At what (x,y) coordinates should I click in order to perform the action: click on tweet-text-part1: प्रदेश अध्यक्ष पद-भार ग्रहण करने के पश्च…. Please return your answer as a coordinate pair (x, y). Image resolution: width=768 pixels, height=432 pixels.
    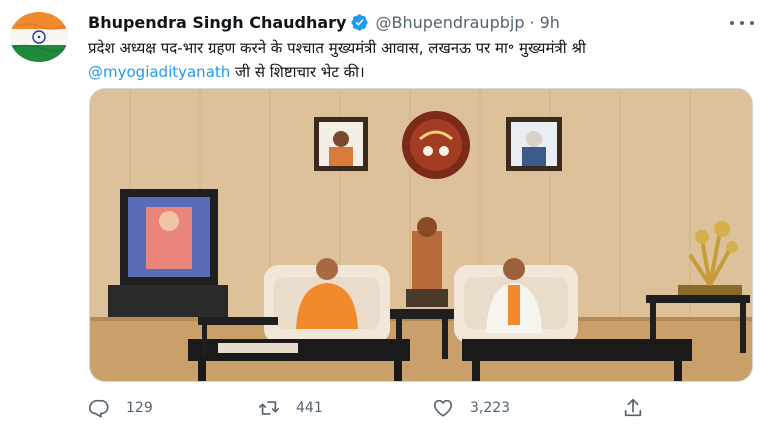
    Looking at the image, I should click on (337, 48).